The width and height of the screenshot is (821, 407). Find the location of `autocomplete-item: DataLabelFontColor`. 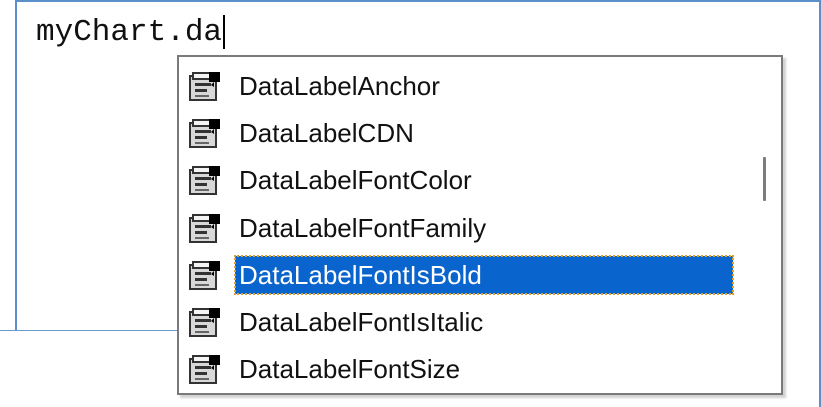

autocomplete-item: DataLabelFontColor is located at coordinates (462, 180).